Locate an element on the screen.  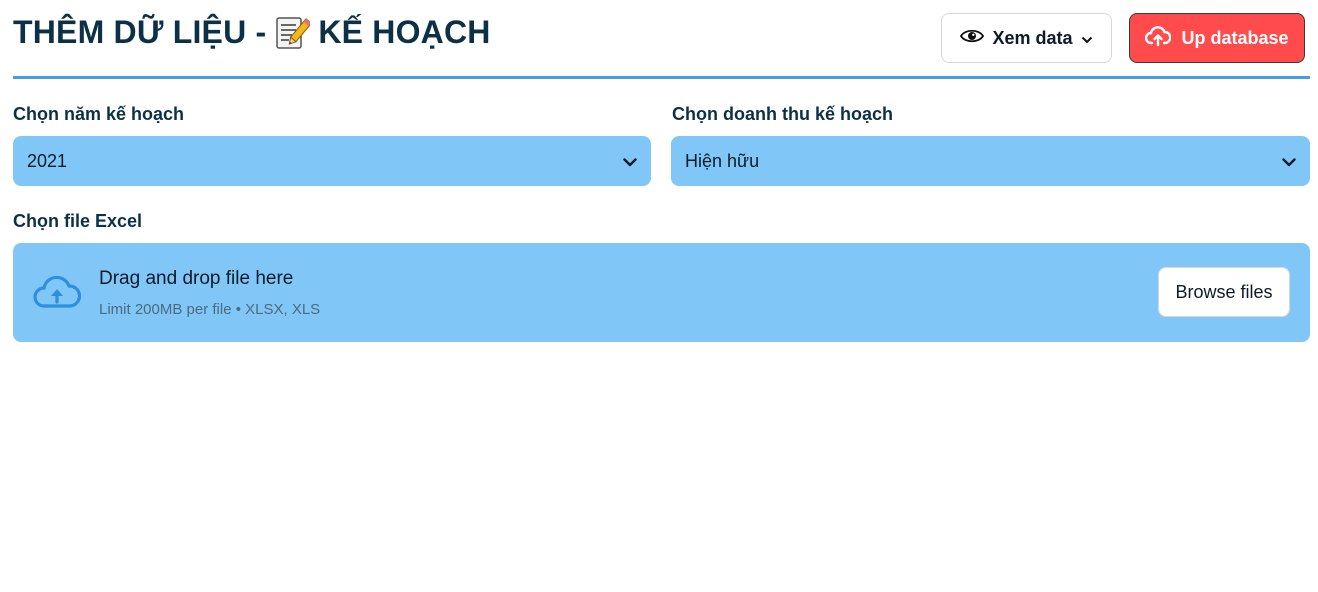
view-data-button: Xem data is located at coordinates (1026, 38).